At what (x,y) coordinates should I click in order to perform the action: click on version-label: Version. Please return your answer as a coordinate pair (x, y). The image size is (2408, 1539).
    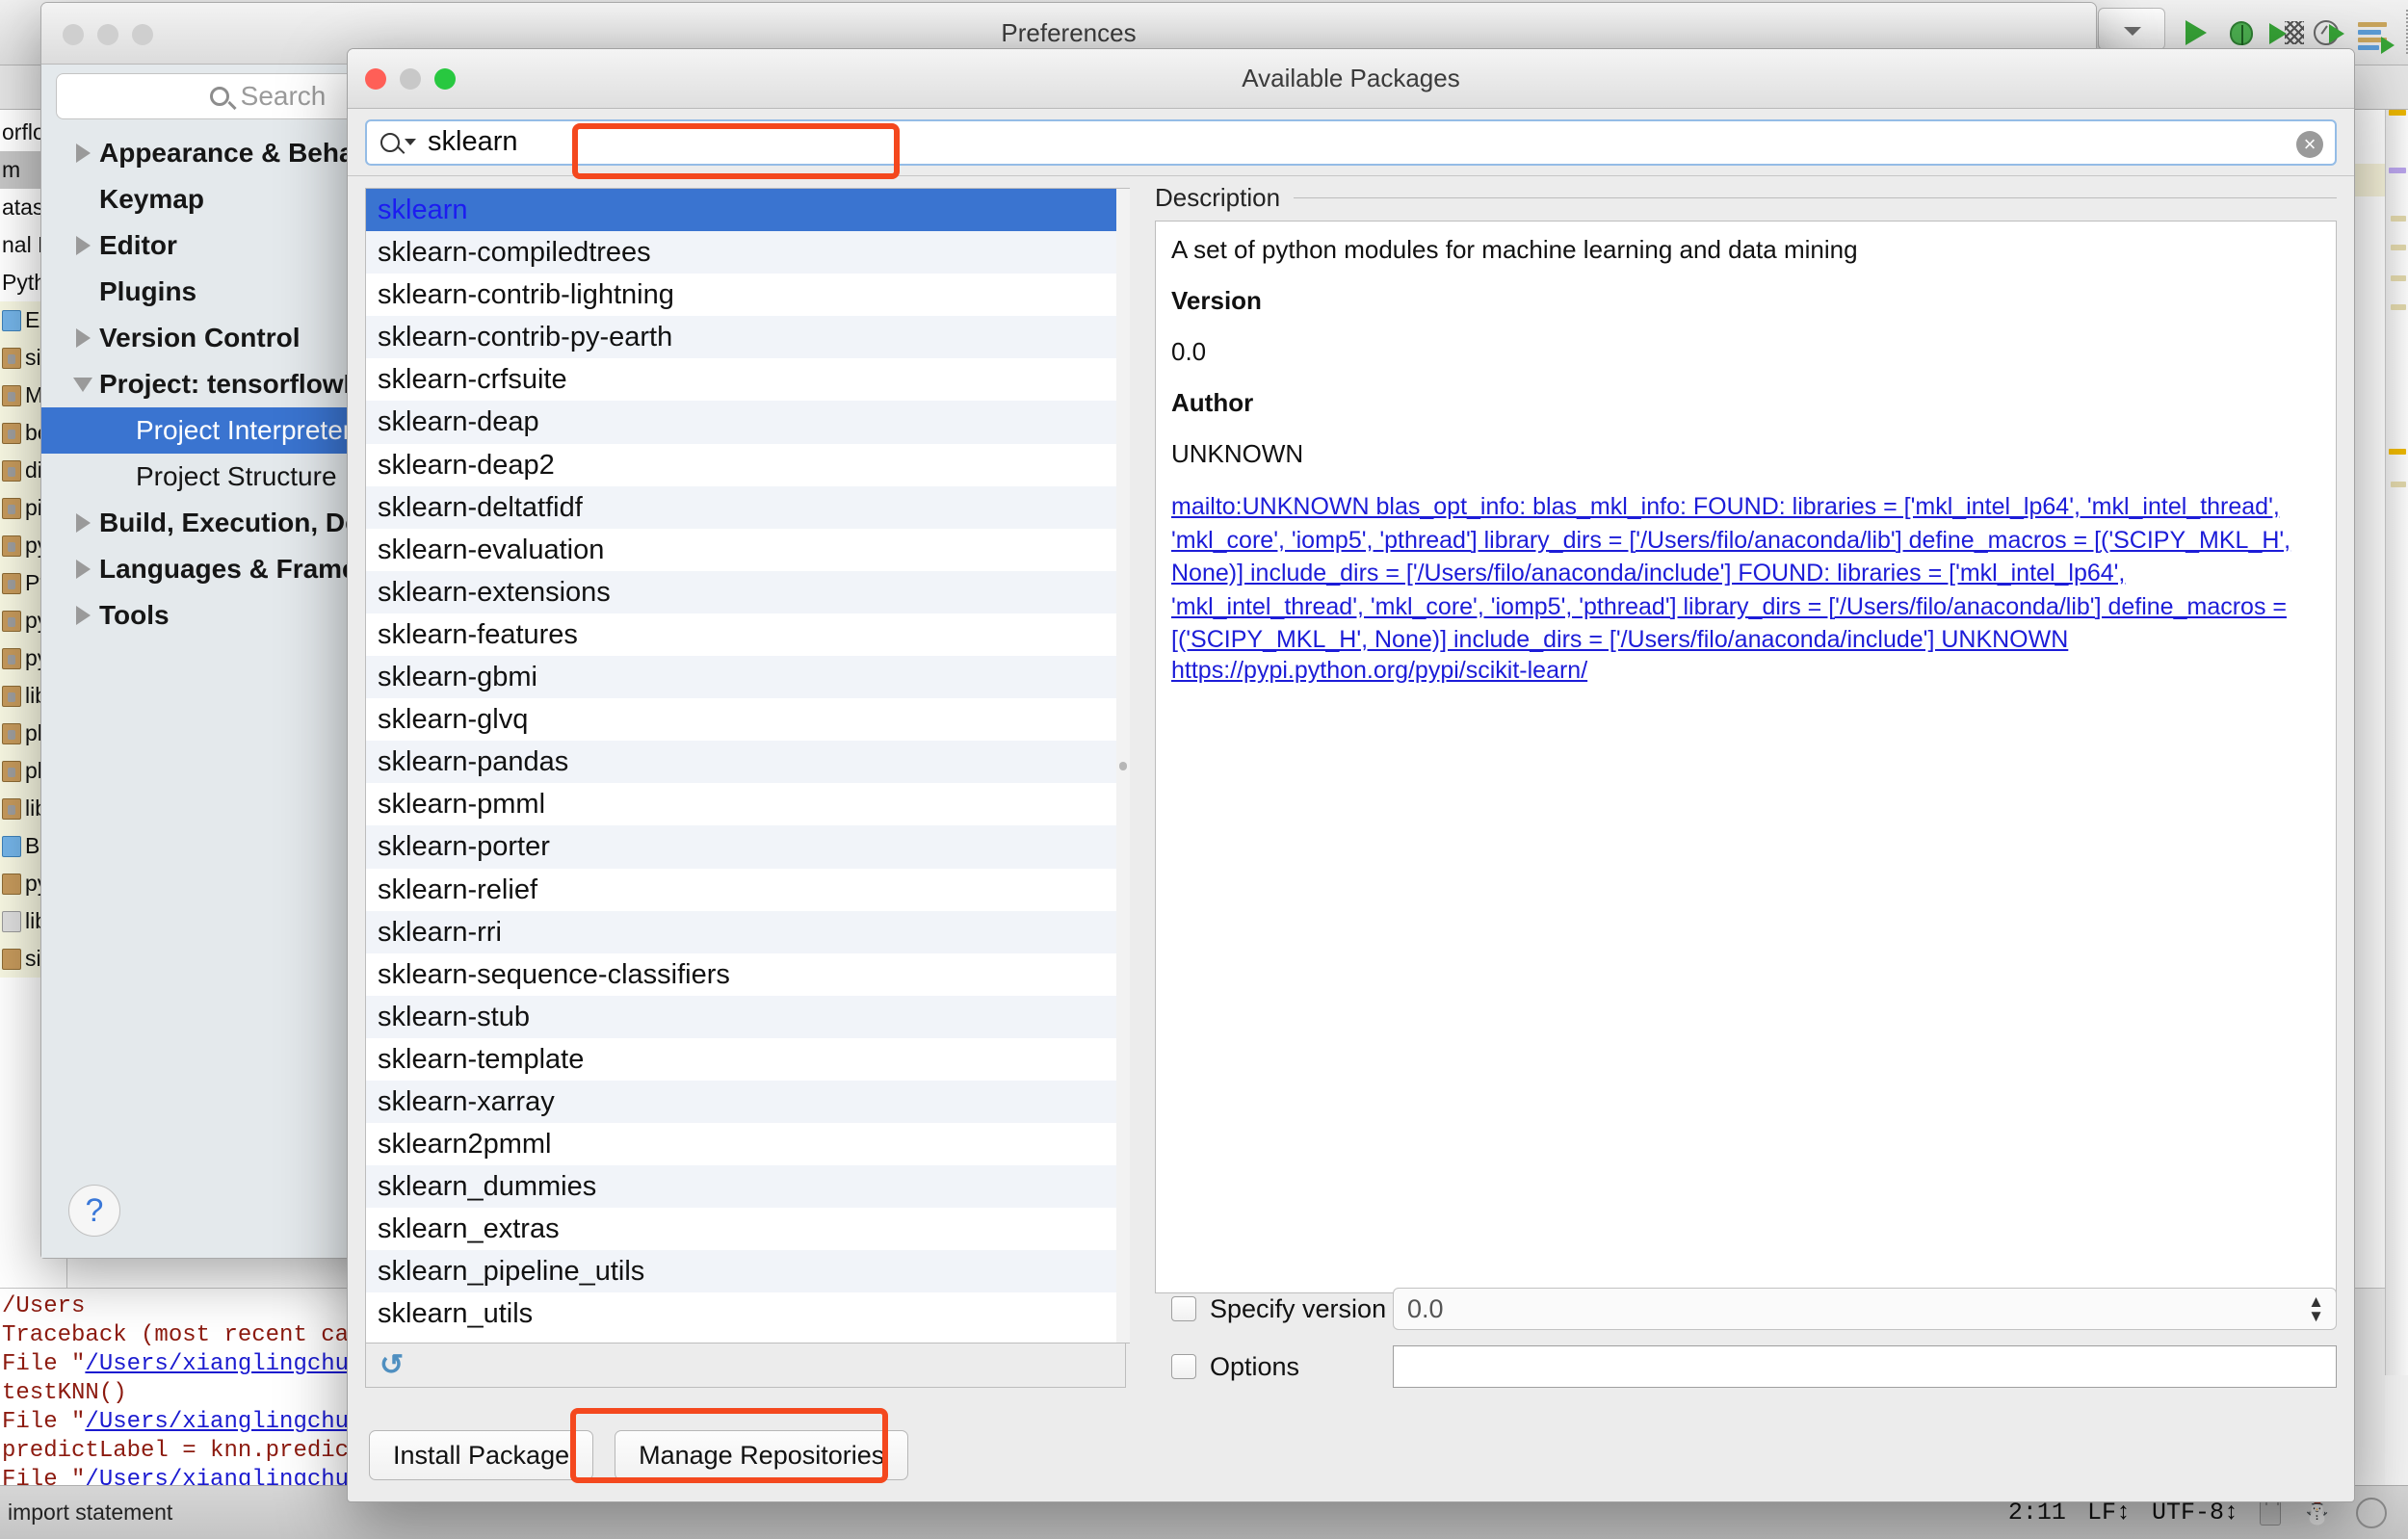
    Looking at the image, I should click on (1216, 300).